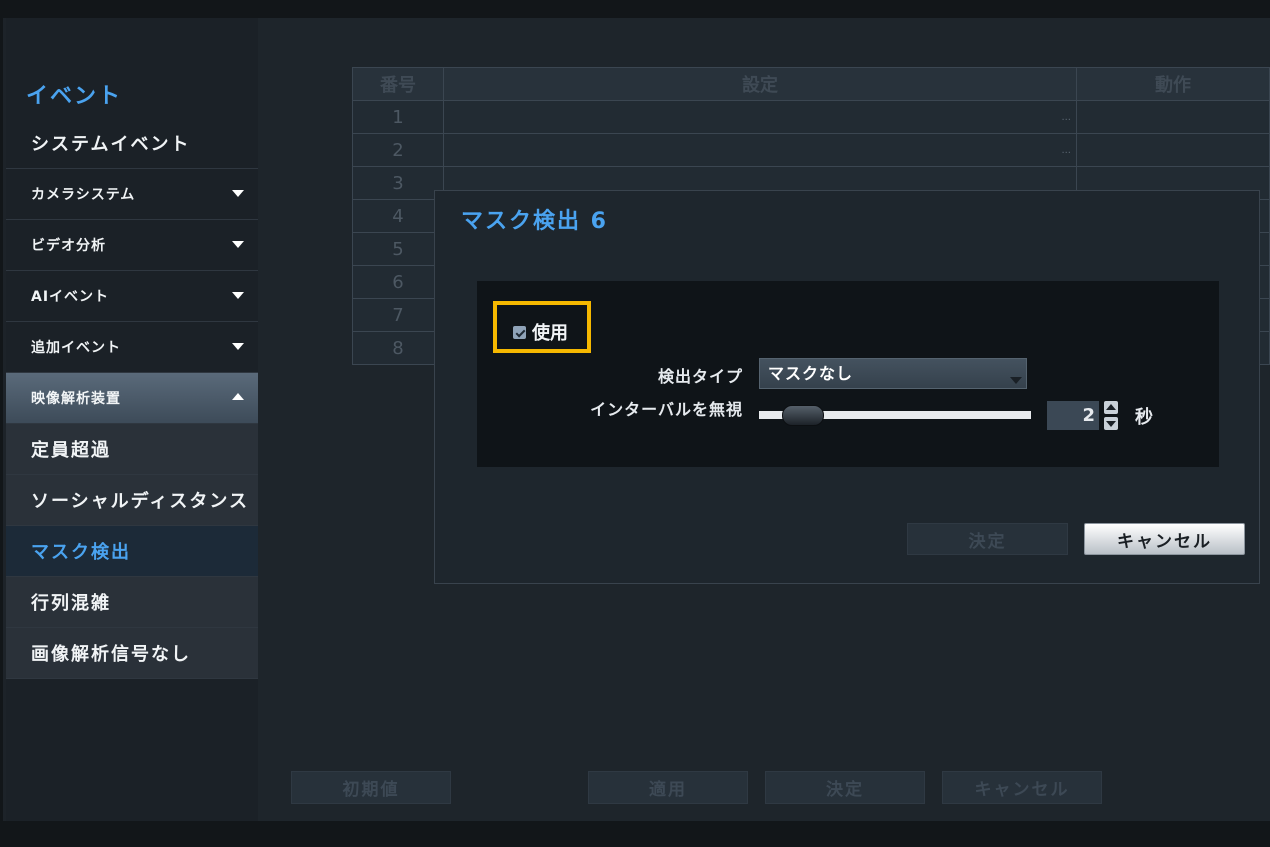 This screenshot has height=847, width=1270. What do you see at coordinates (111, 144) in the screenshot?
I see `sidebar-item-label: システムイベント` at bounding box center [111, 144].